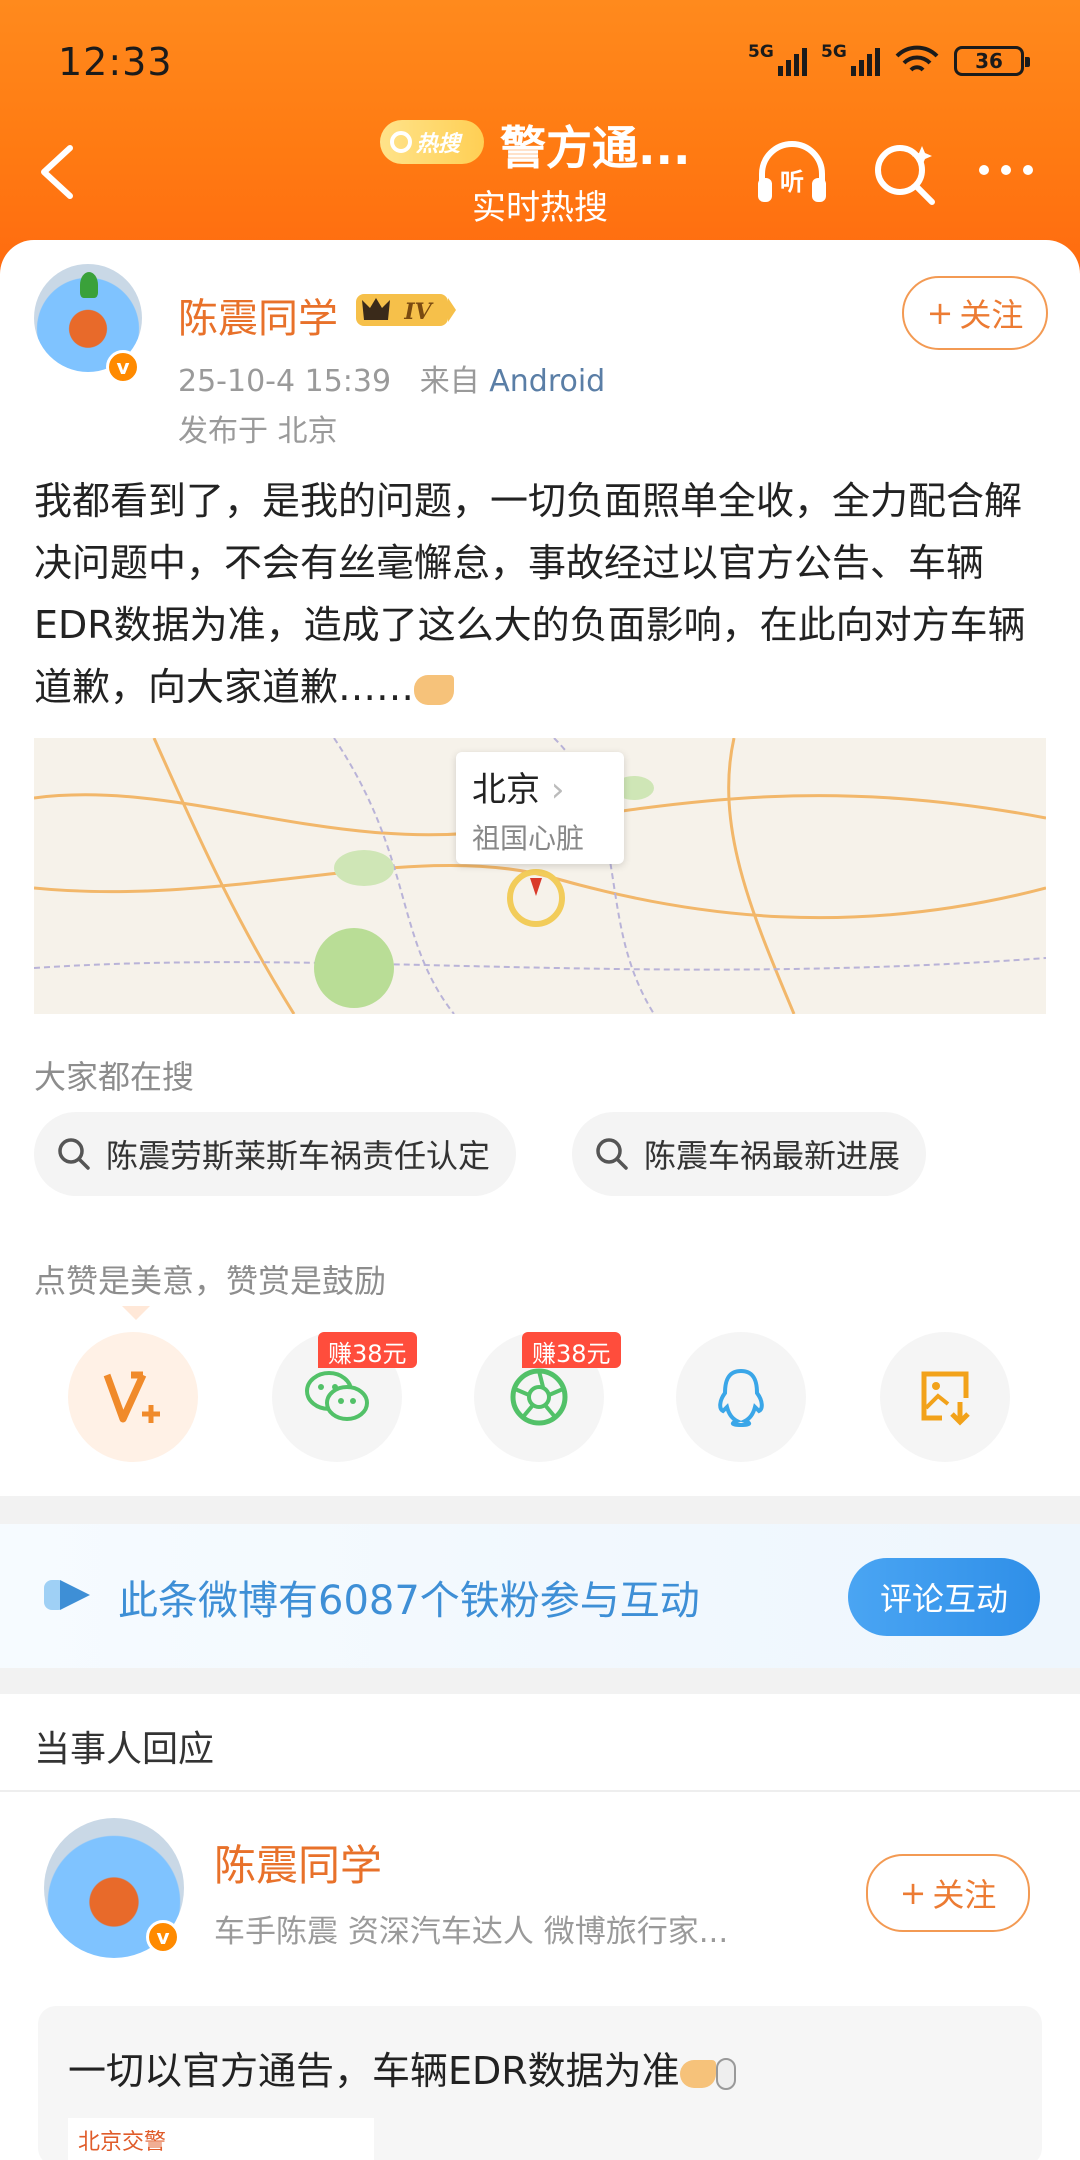  Describe the element at coordinates (418, 312) in the screenshot. I see `level-badge-text: IV` at that location.